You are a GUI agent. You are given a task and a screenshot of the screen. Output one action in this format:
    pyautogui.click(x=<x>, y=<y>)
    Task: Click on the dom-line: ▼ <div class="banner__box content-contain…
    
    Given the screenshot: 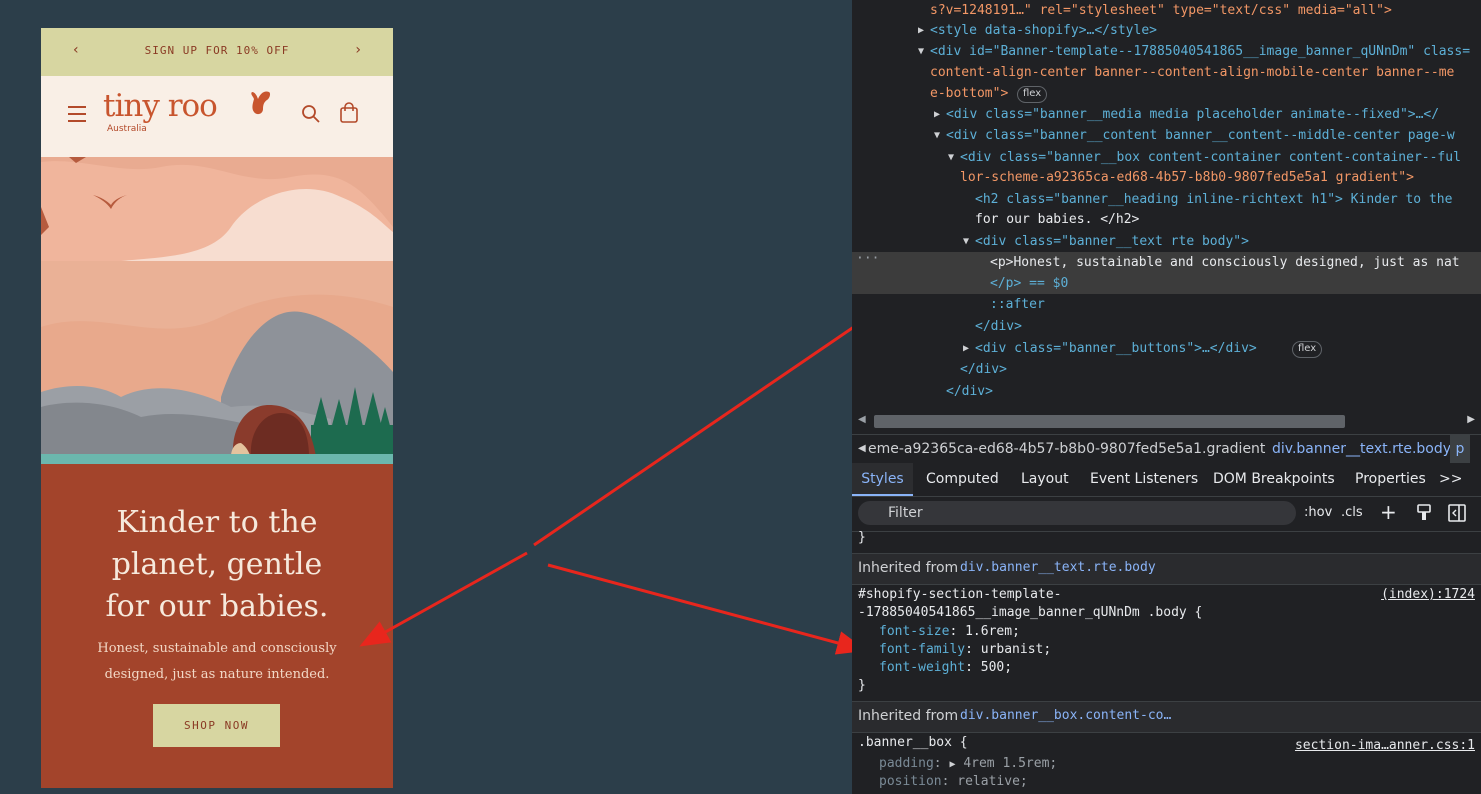 What is the action you would take?
    pyautogui.click(x=1166, y=157)
    